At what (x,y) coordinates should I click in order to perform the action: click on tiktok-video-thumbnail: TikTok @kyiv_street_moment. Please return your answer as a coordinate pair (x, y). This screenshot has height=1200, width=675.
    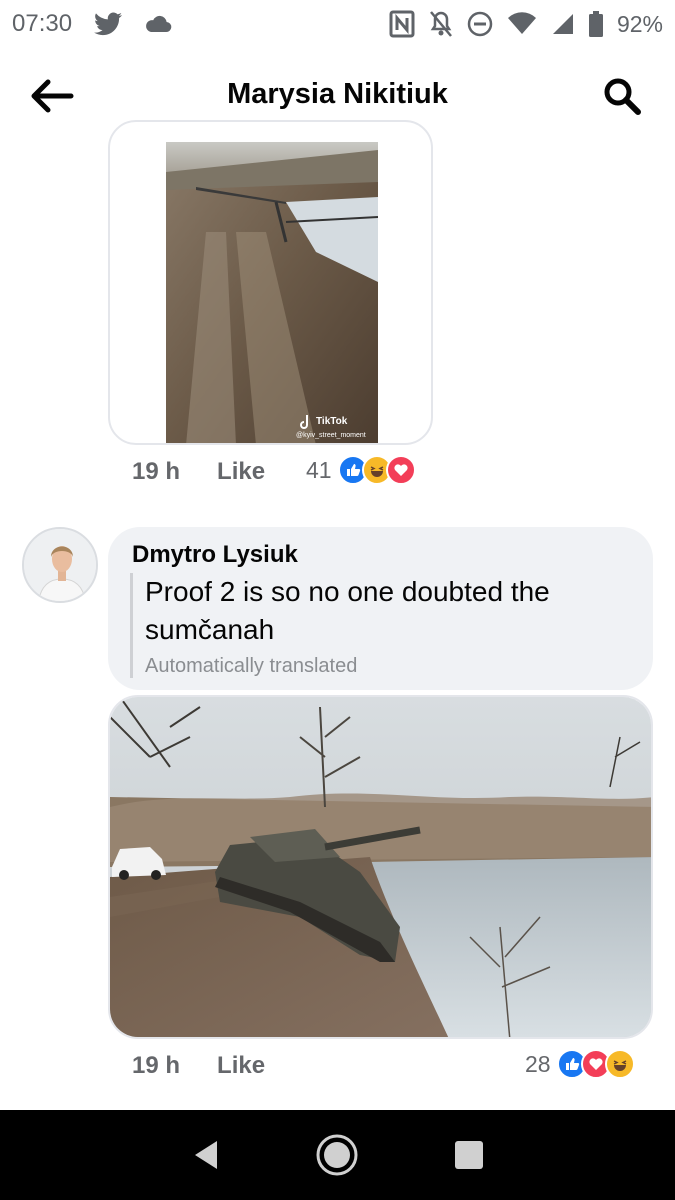
    Looking at the image, I should click on (272, 292).